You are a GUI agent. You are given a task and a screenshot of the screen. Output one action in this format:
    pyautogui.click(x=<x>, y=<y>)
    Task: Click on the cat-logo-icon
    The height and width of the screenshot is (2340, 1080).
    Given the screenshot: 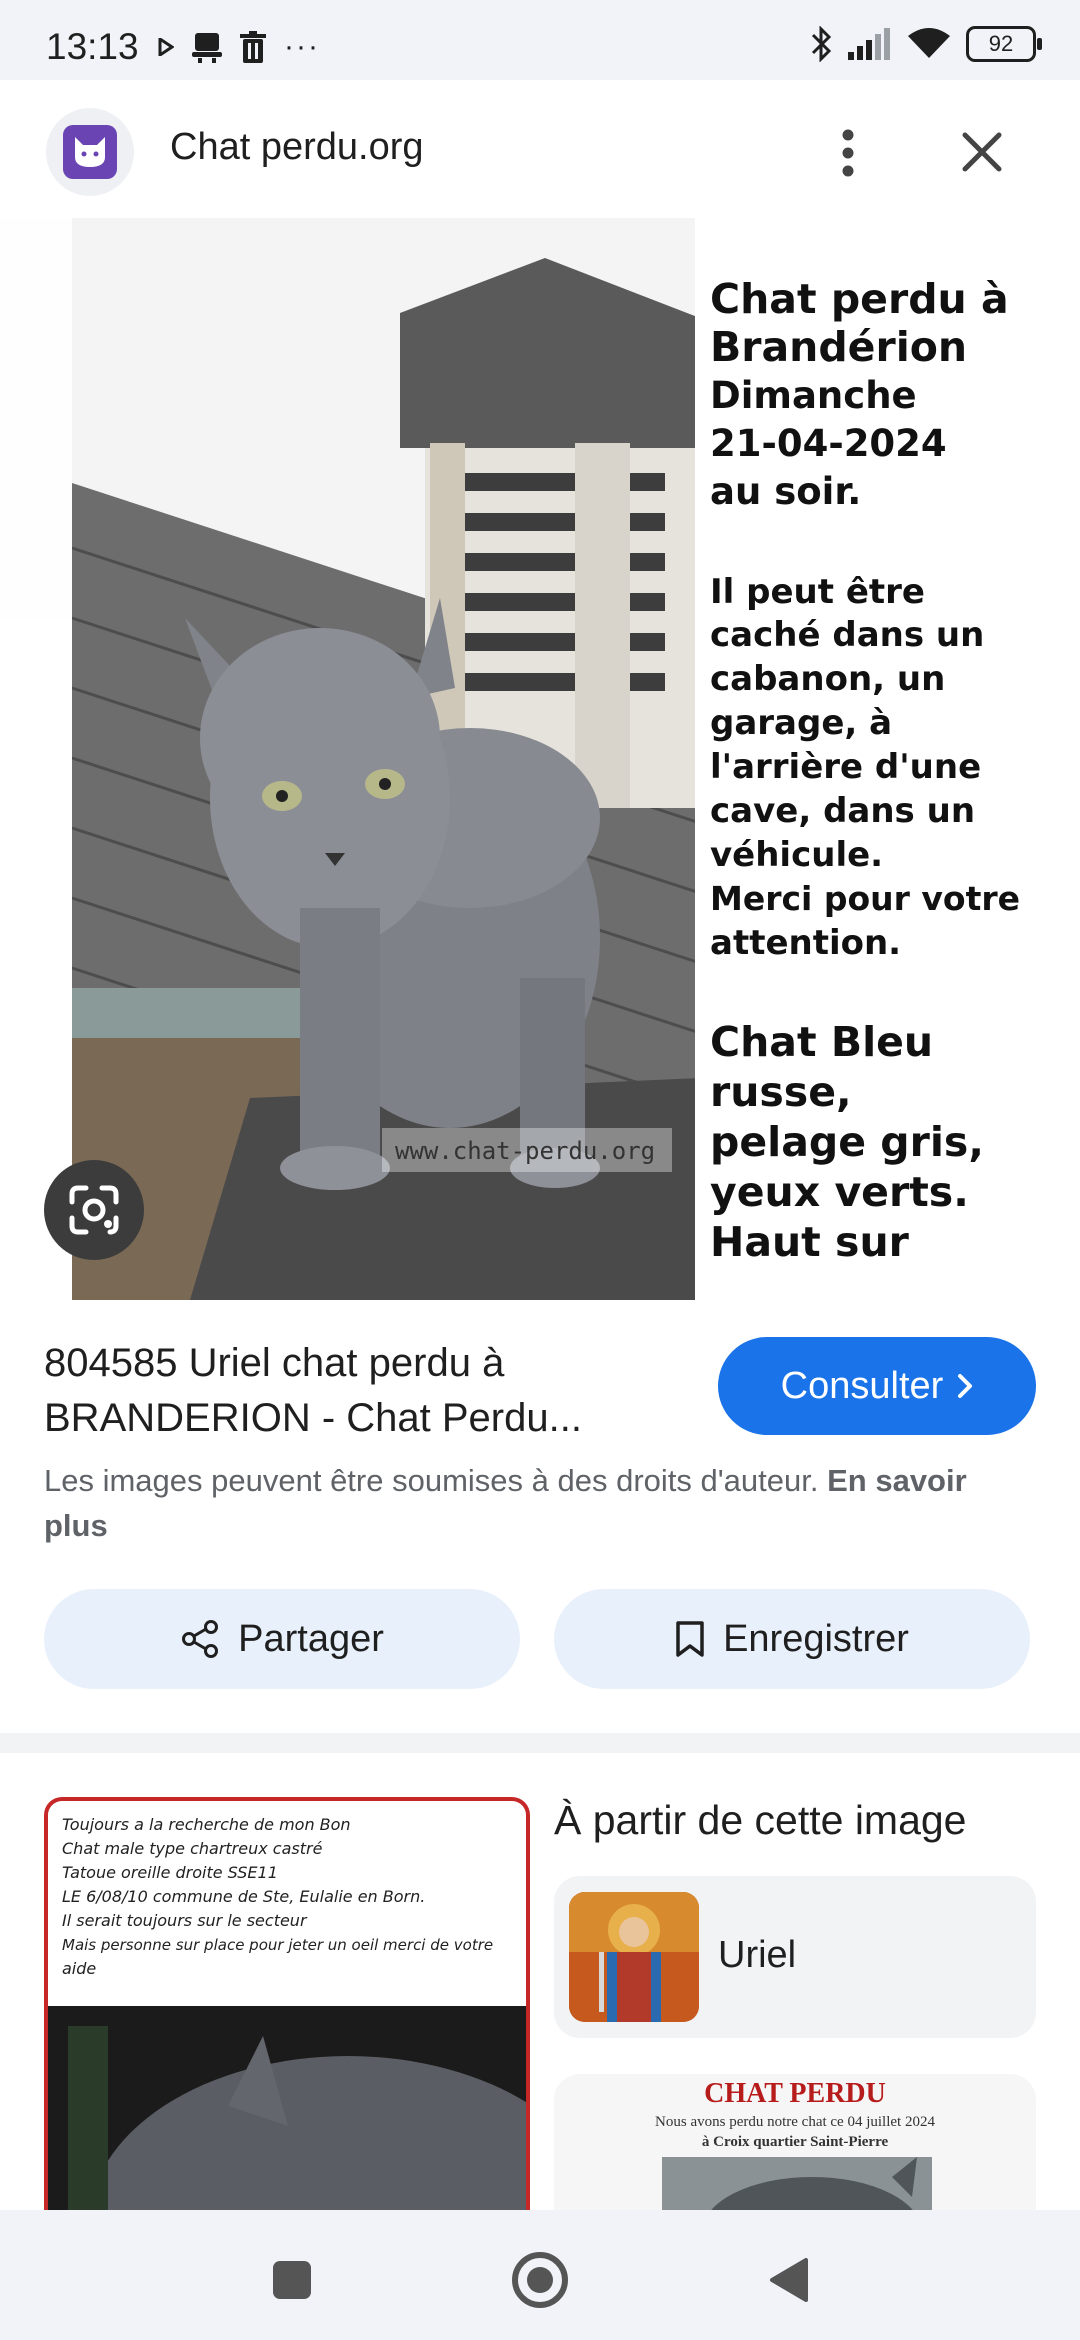 What is the action you would take?
    pyautogui.click(x=90, y=152)
    